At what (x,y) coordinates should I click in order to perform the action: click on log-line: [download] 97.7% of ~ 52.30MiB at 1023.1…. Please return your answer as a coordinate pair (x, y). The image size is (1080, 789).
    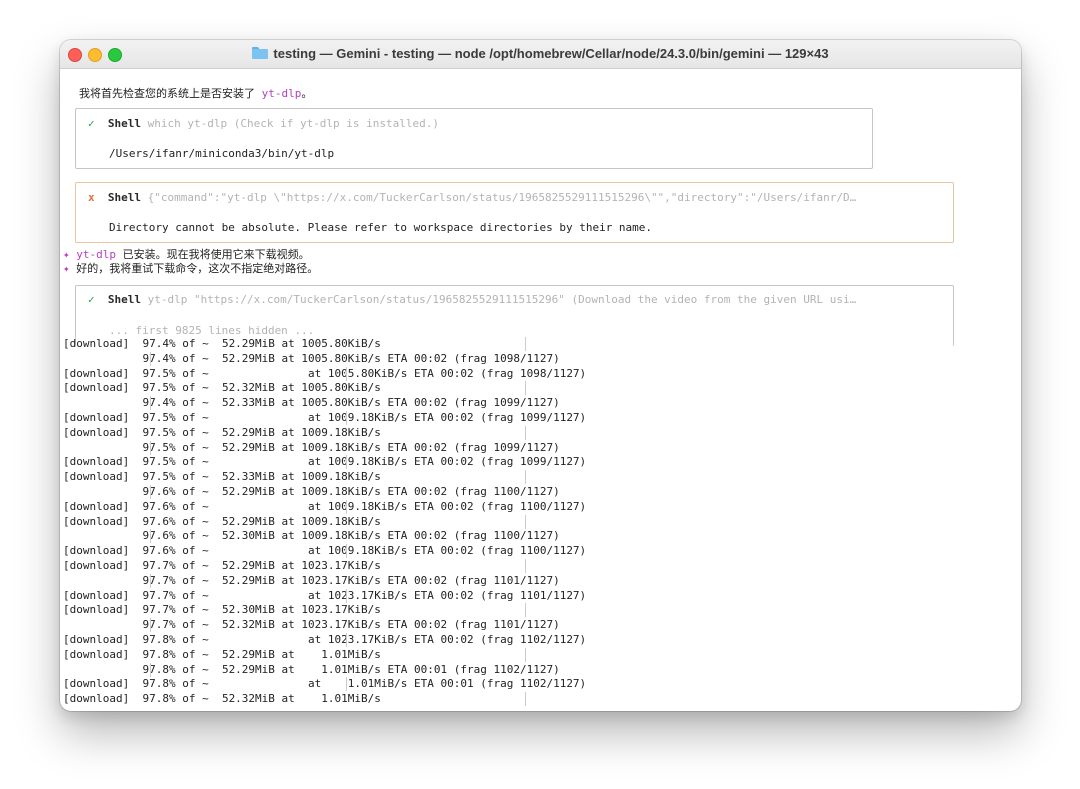
    Looking at the image, I should click on (222, 610).